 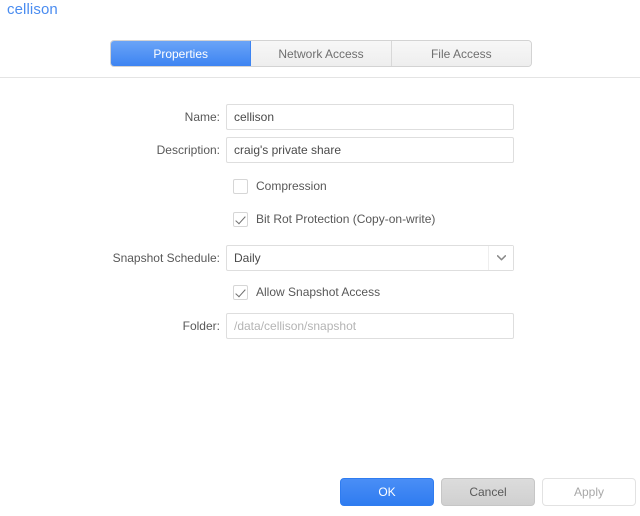 I want to click on apply-button-label: Apply, so click(x=589, y=492).